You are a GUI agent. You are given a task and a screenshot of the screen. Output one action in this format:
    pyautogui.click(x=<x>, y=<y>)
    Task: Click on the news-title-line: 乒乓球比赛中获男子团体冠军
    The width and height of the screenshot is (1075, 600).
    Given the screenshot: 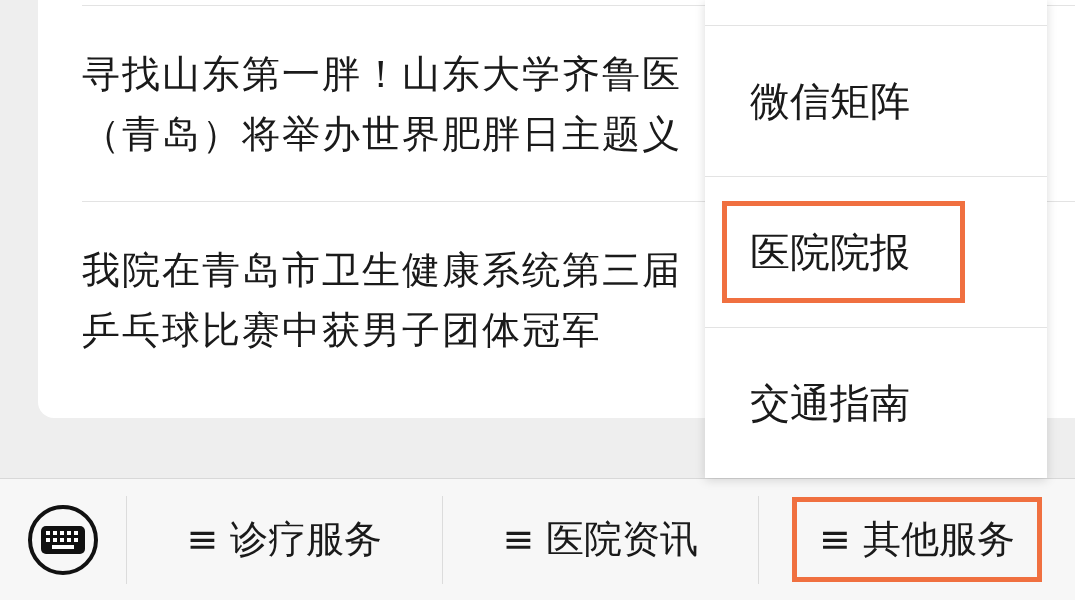 What is the action you would take?
    pyautogui.click(x=342, y=329)
    